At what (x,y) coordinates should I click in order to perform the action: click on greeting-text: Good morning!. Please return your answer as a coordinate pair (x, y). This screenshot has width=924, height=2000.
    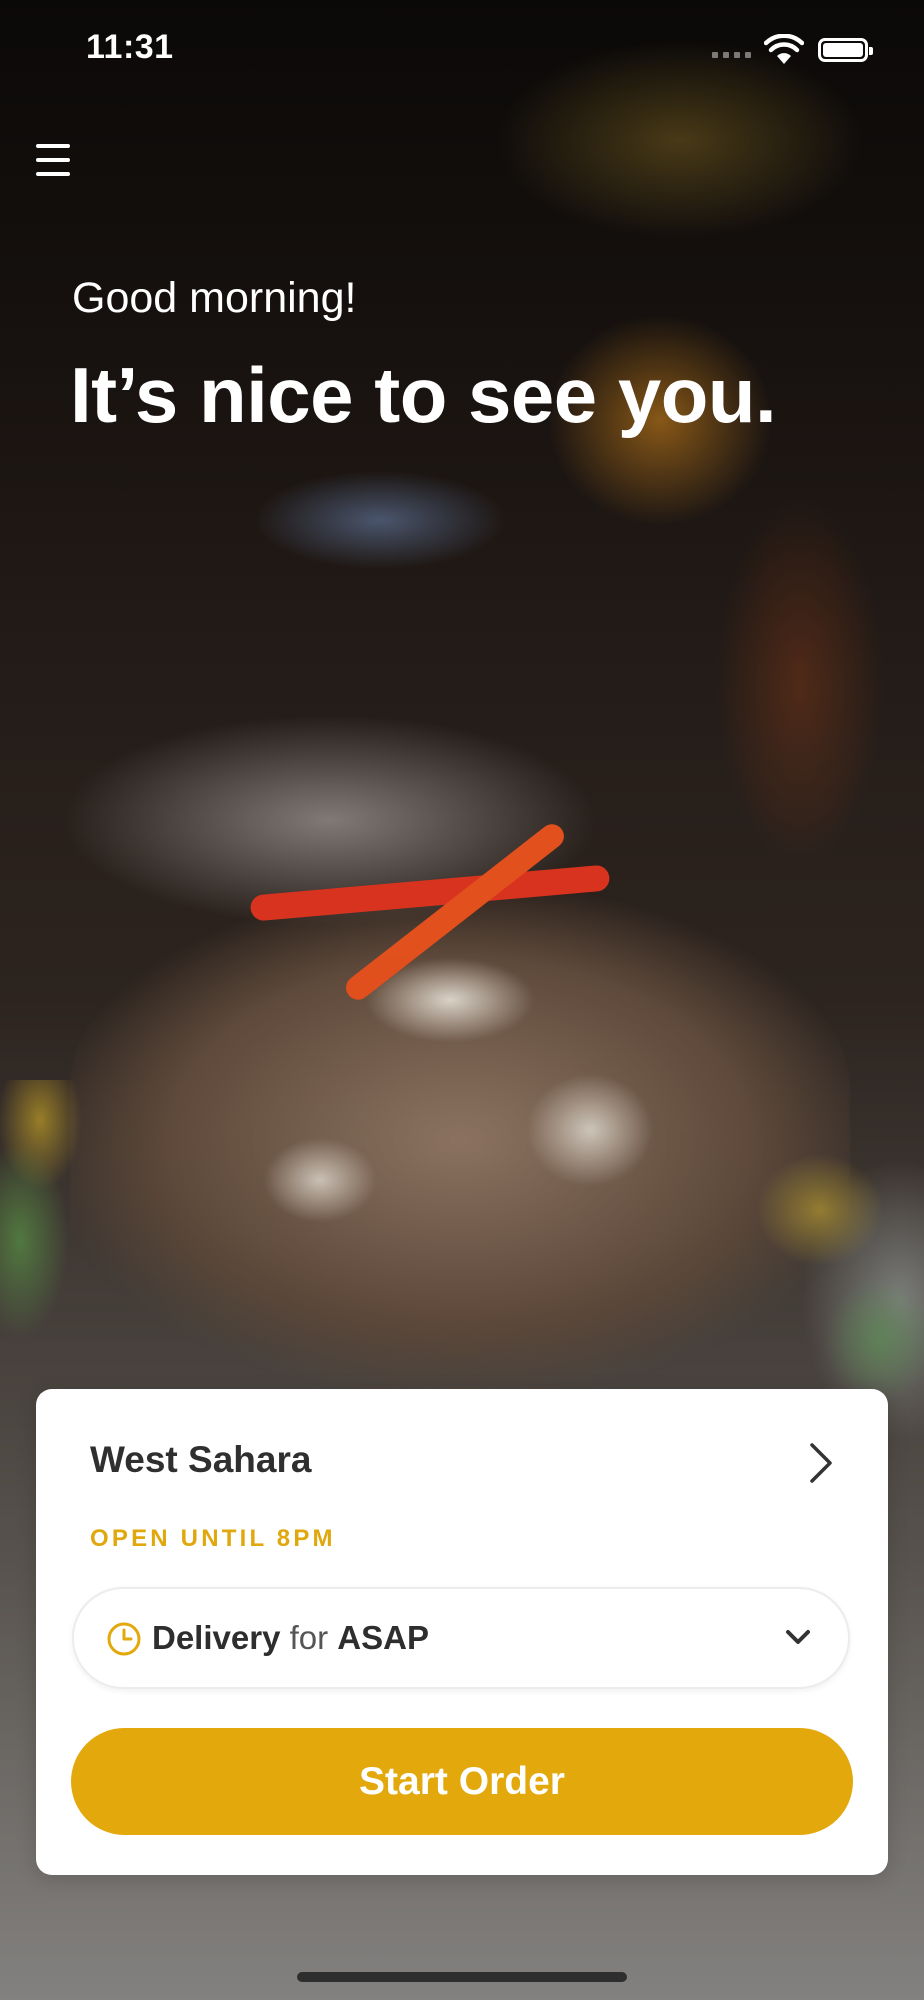
    Looking at the image, I should click on (214, 298).